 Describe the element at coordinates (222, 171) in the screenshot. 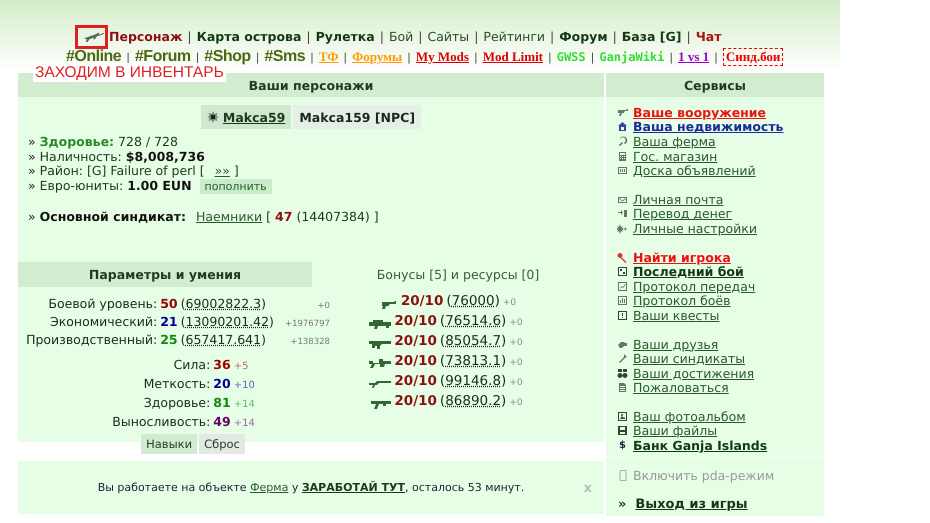

I see `link: »»` at that location.